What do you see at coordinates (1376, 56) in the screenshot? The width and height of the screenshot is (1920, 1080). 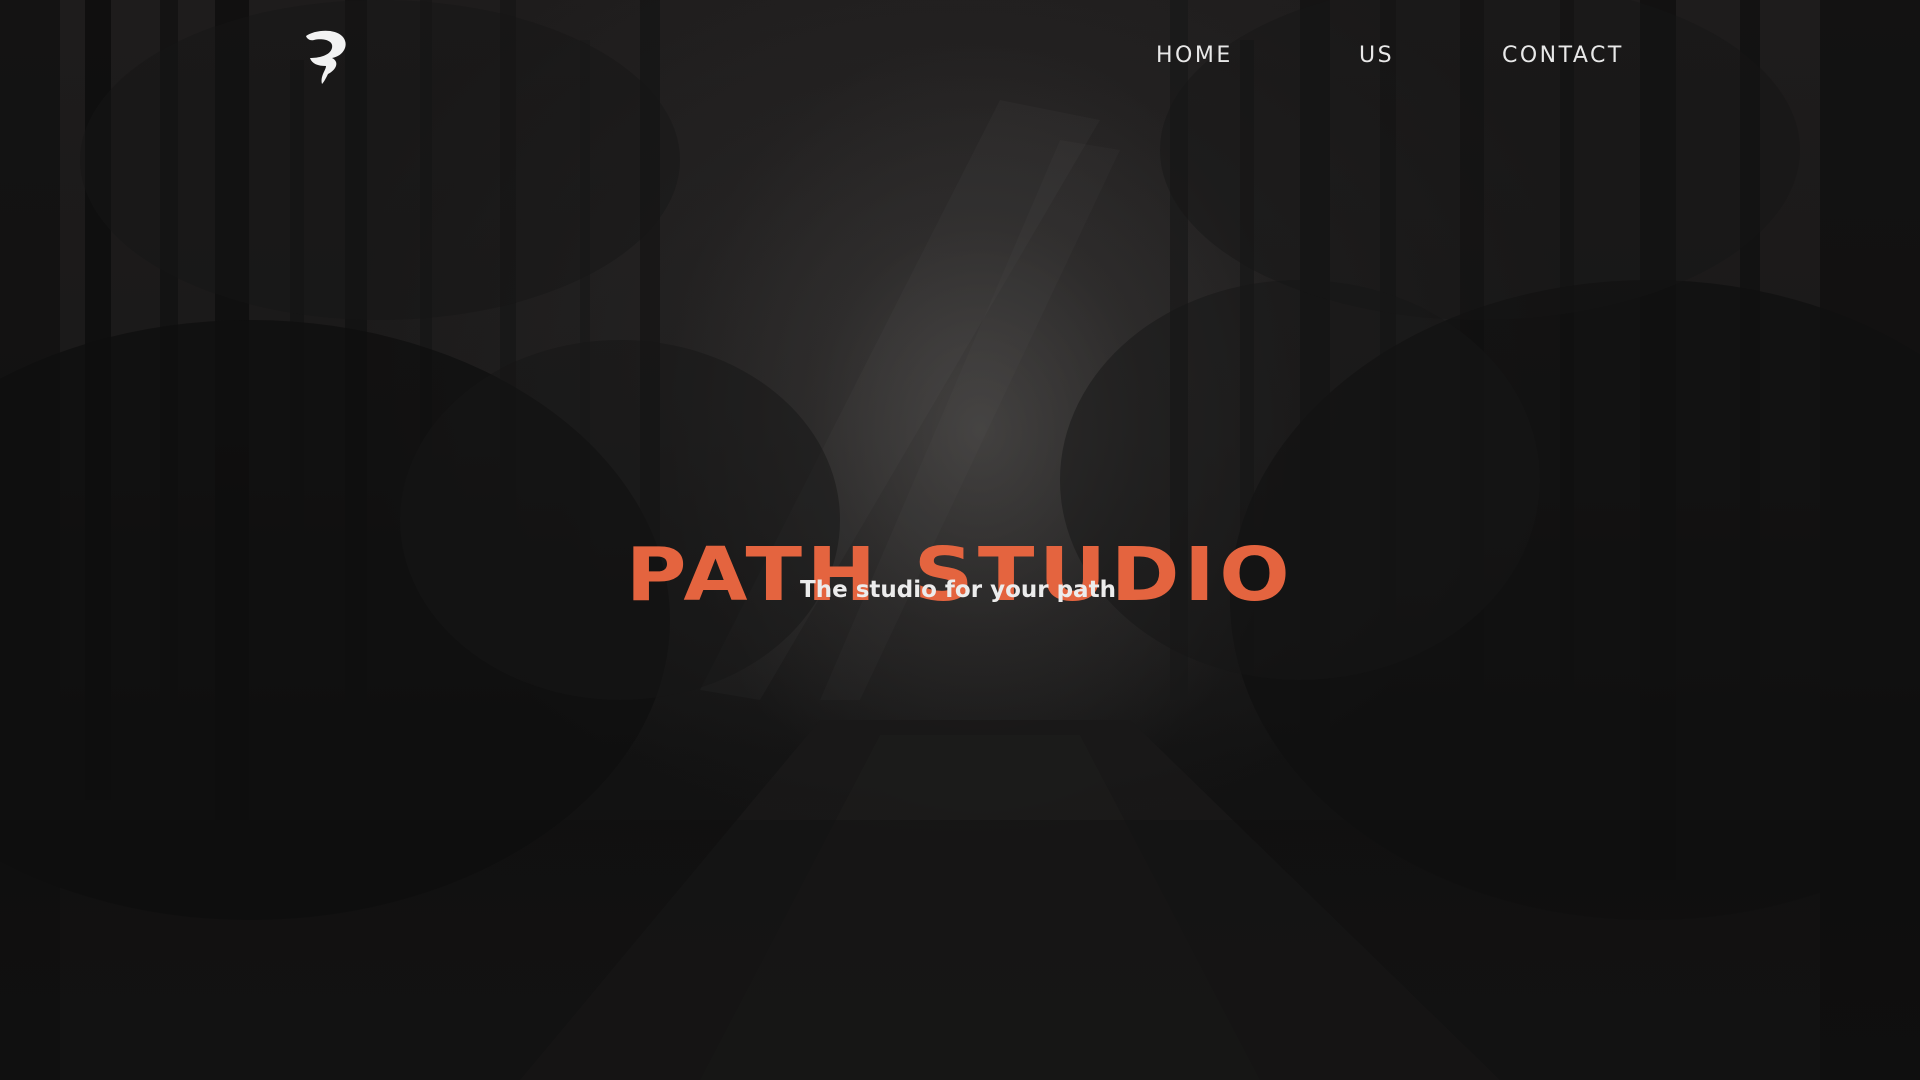 I see `nav-link-us: US` at bounding box center [1376, 56].